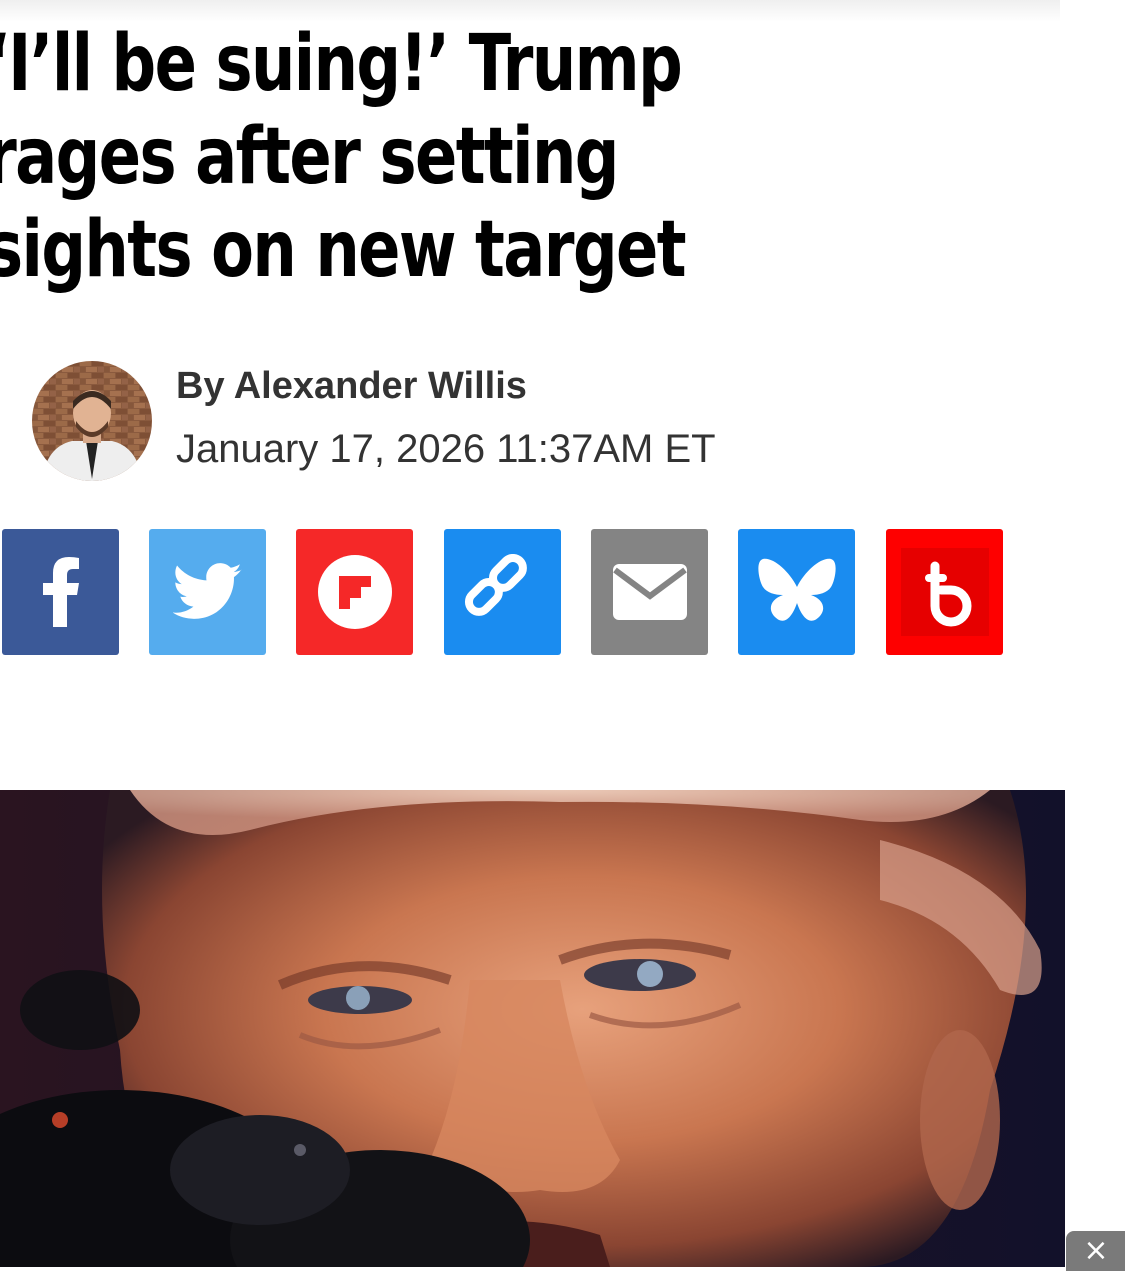  I want to click on link-icon, so click(495, 585).